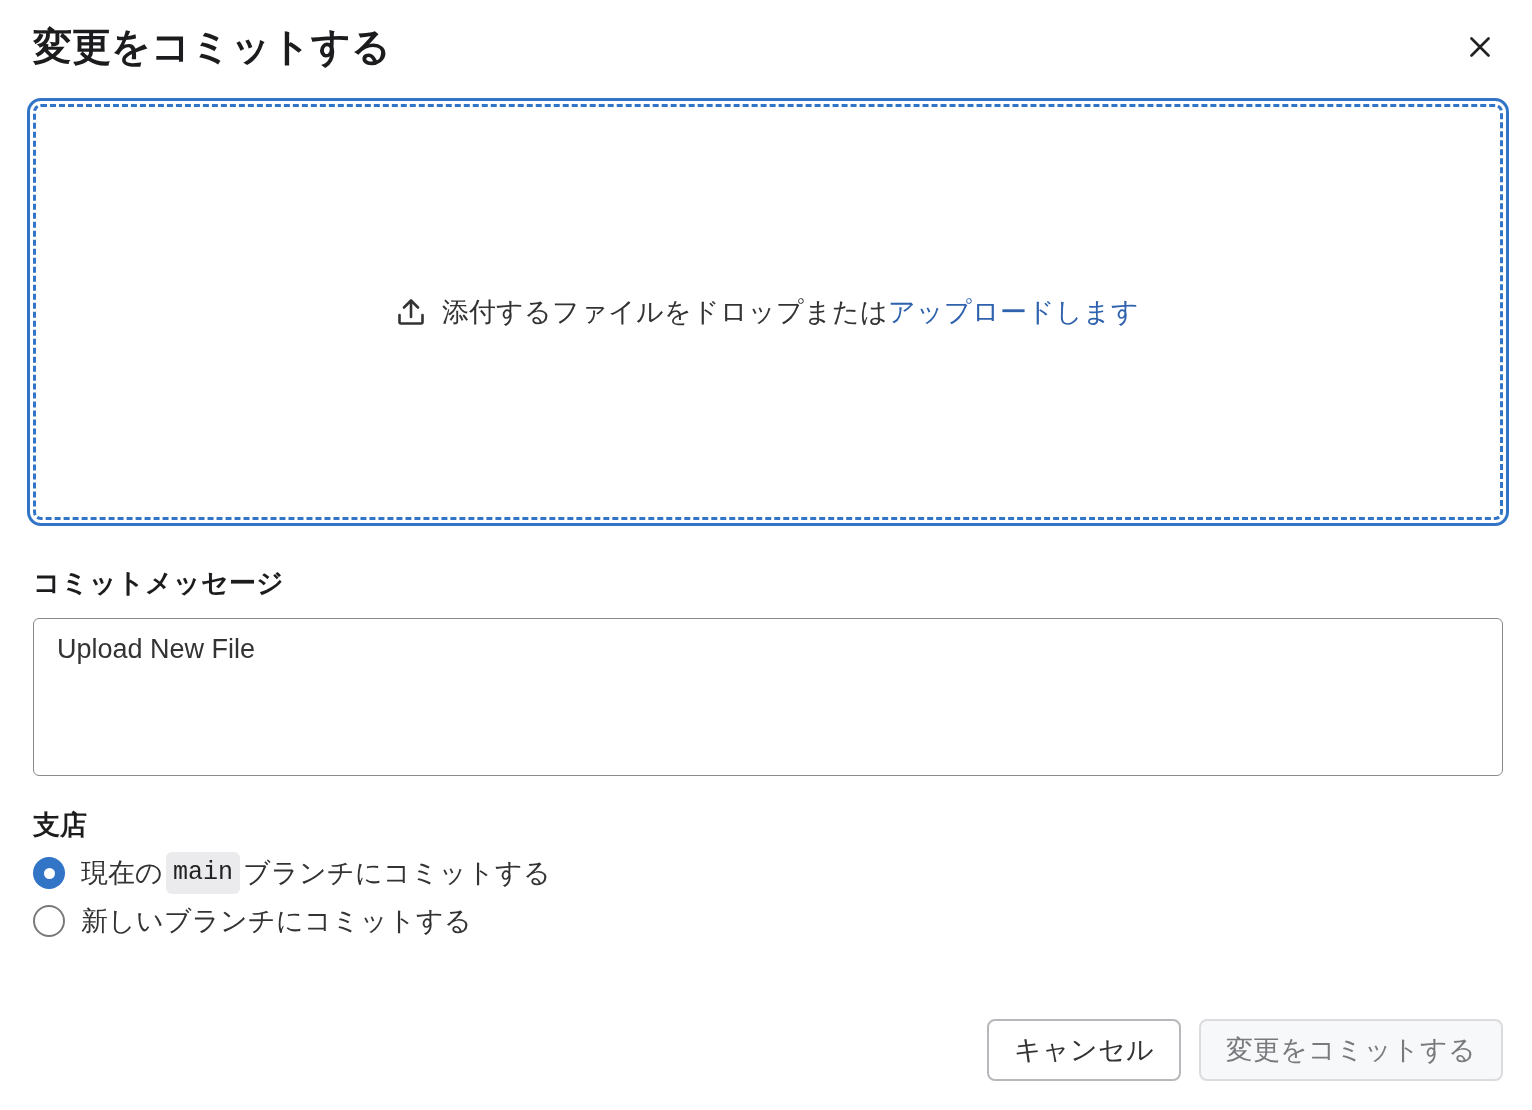 This screenshot has height=1110, width=1532. I want to click on drop-instruction: 添付するファイルをドロップまたはアップロードします, so click(790, 312).